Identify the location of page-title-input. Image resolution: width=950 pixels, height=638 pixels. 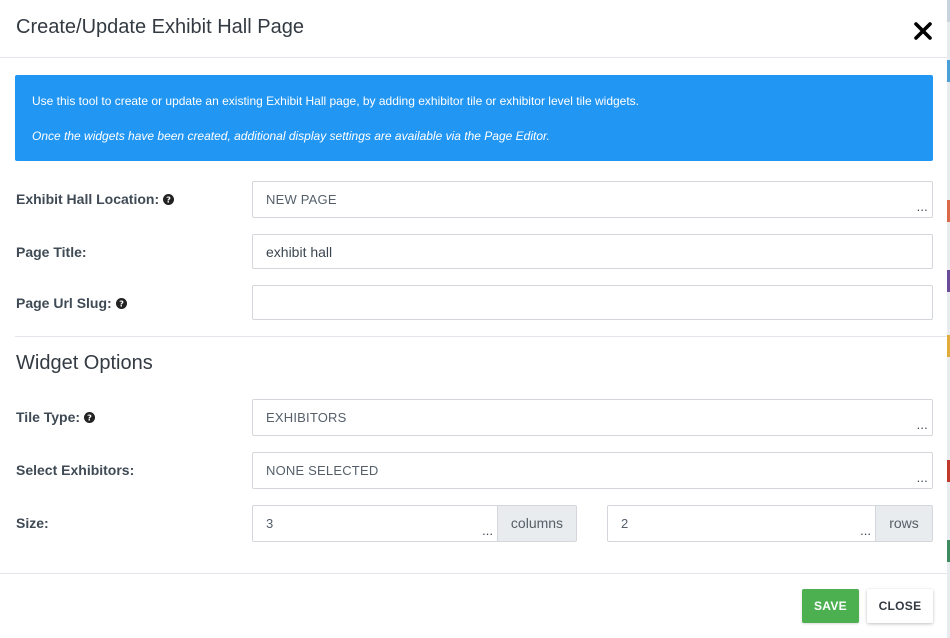
(592, 251).